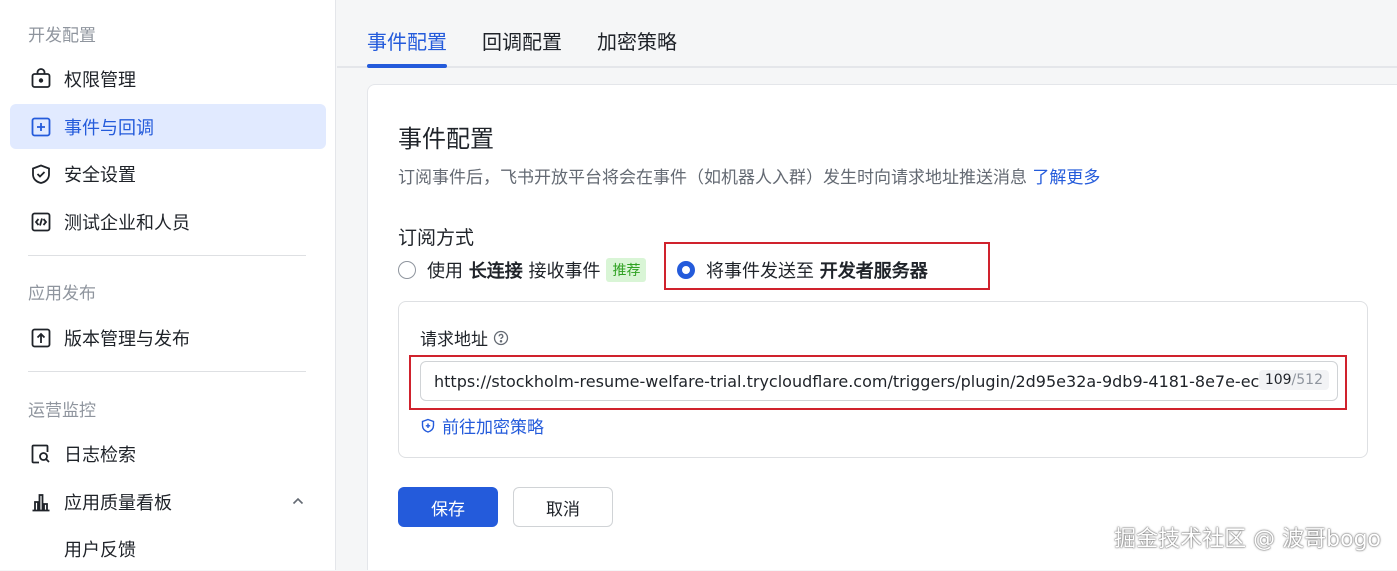 The image size is (1397, 571). I want to click on goto-encryption-link: 前往加密策略, so click(482, 425).